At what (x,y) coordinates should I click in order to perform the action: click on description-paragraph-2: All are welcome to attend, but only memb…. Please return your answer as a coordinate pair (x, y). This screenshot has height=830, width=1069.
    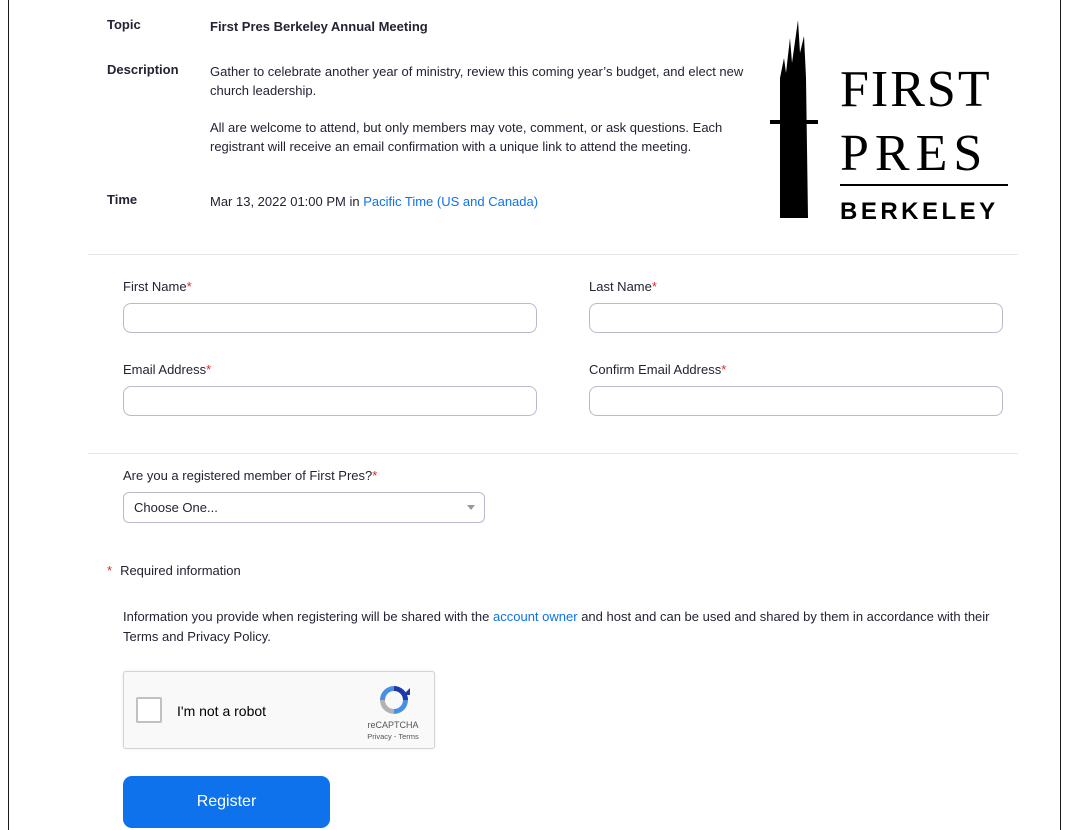
    Looking at the image, I should click on (466, 137).